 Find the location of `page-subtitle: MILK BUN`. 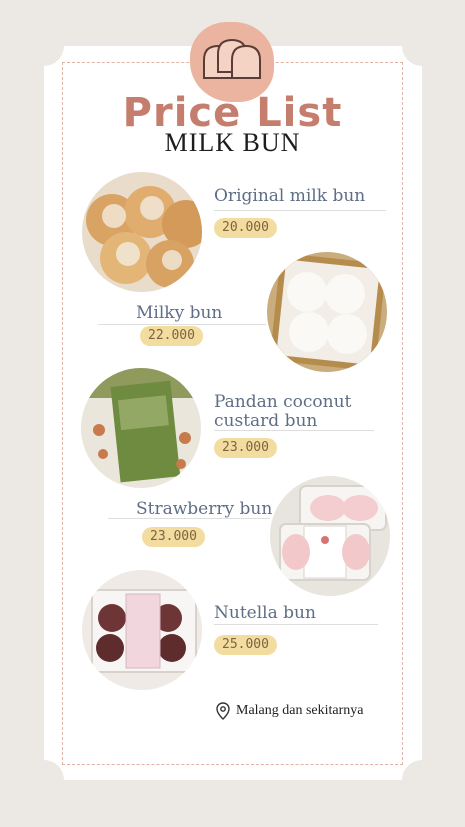

page-subtitle: MILK BUN is located at coordinates (232, 142).